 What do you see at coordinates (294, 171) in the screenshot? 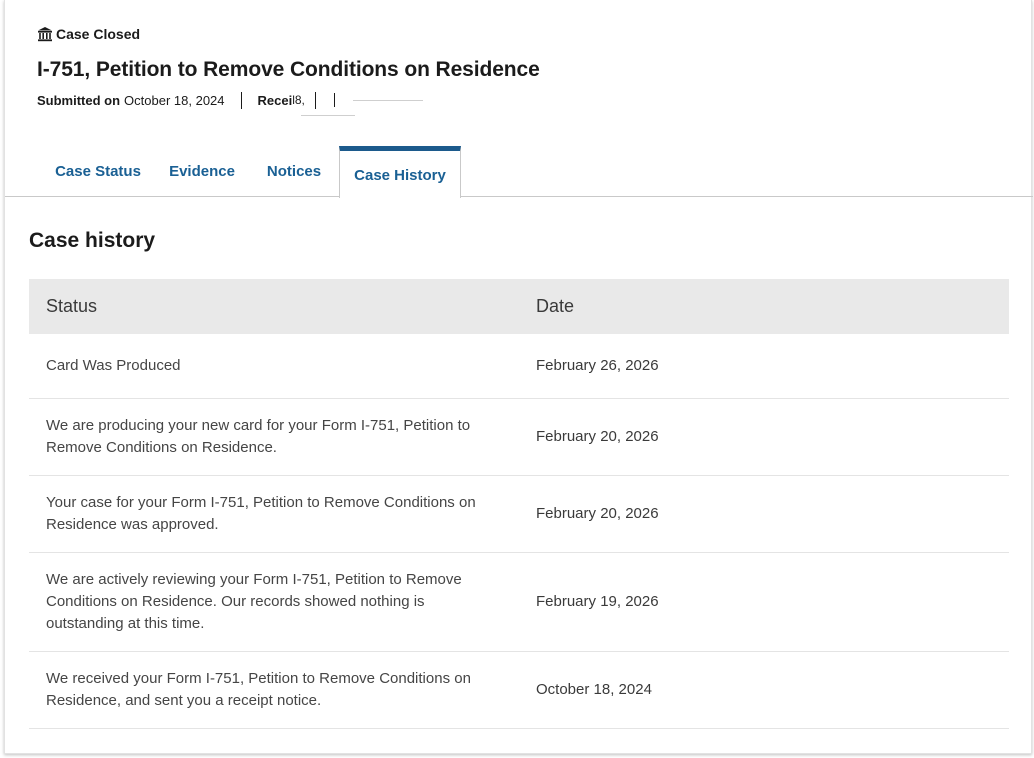
I see `tab-notices: Notices` at bounding box center [294, 171].